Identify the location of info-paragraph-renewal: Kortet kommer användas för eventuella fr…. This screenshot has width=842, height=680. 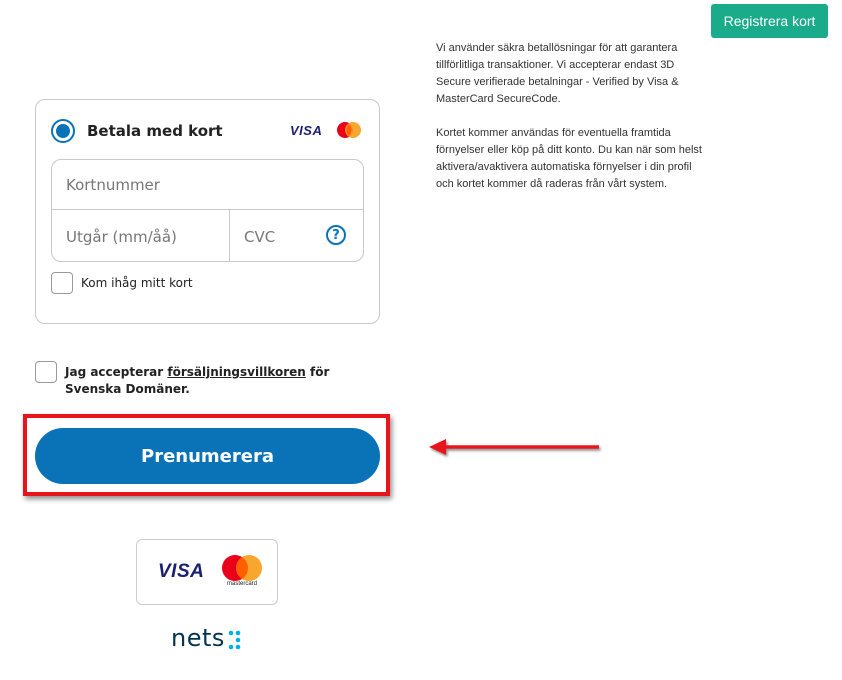
(569, 158).